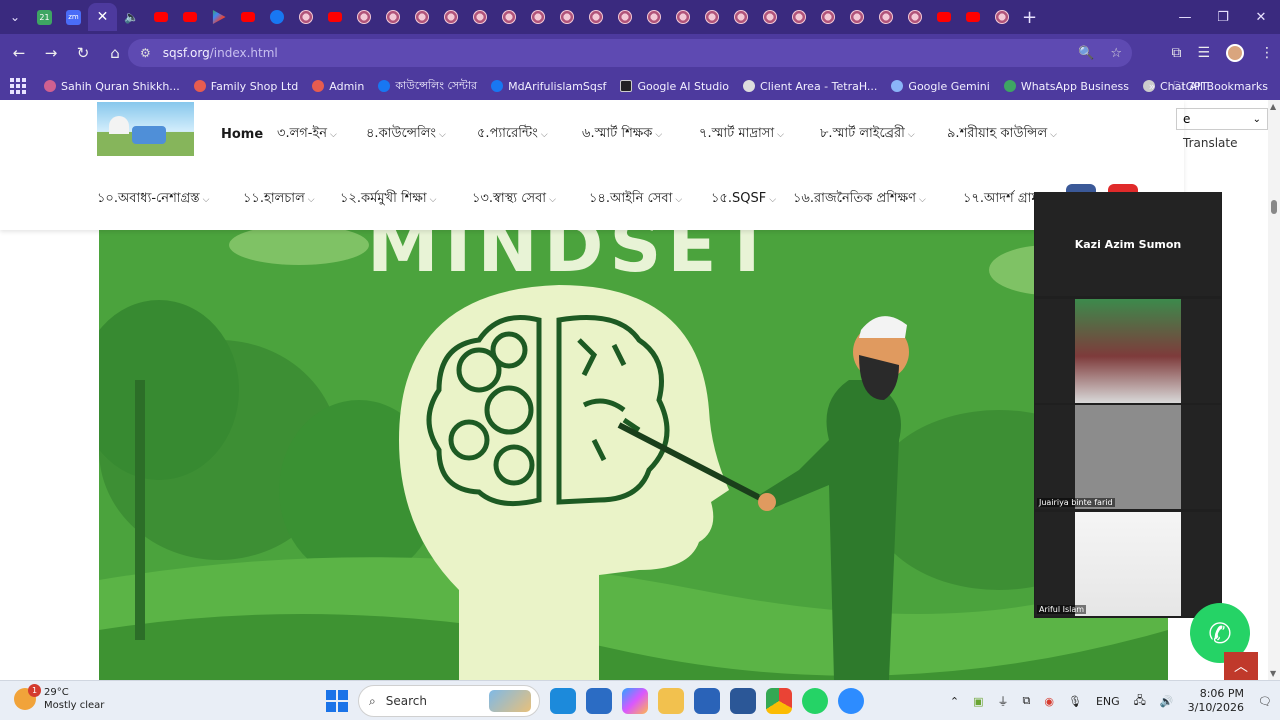 The image size is (1280, 721). I want to click on participant-tile: Ariful Islam, so click(1128, 564).